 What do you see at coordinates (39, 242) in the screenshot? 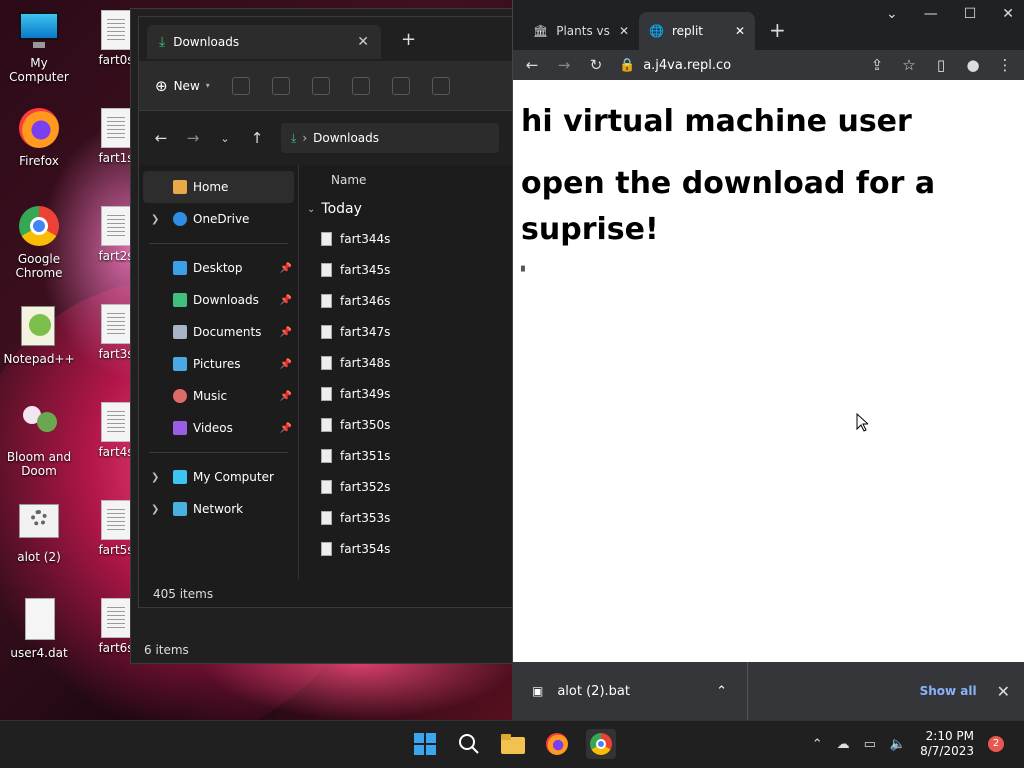
I see `desktop-icon-chrome: Google Chrome` at bounding box center [39, 242].